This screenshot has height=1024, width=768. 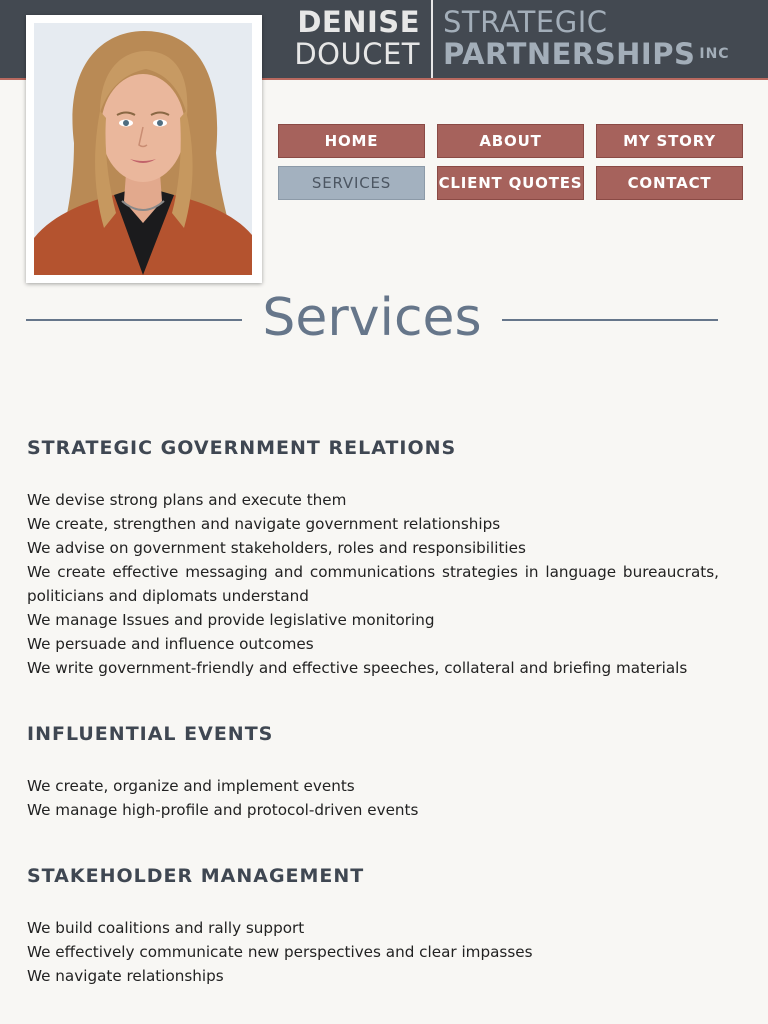 I want to click on service-item: We navigate relationships, so click(x=125, y=976).